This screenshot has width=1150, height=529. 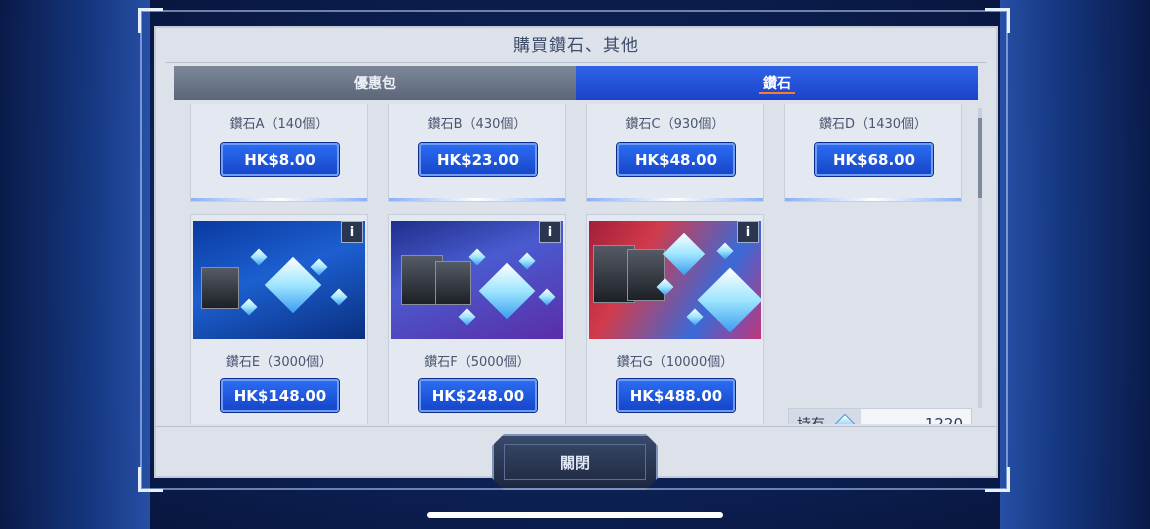 I want to click on close-button-label: 關閉, so click(x=574, y=462).